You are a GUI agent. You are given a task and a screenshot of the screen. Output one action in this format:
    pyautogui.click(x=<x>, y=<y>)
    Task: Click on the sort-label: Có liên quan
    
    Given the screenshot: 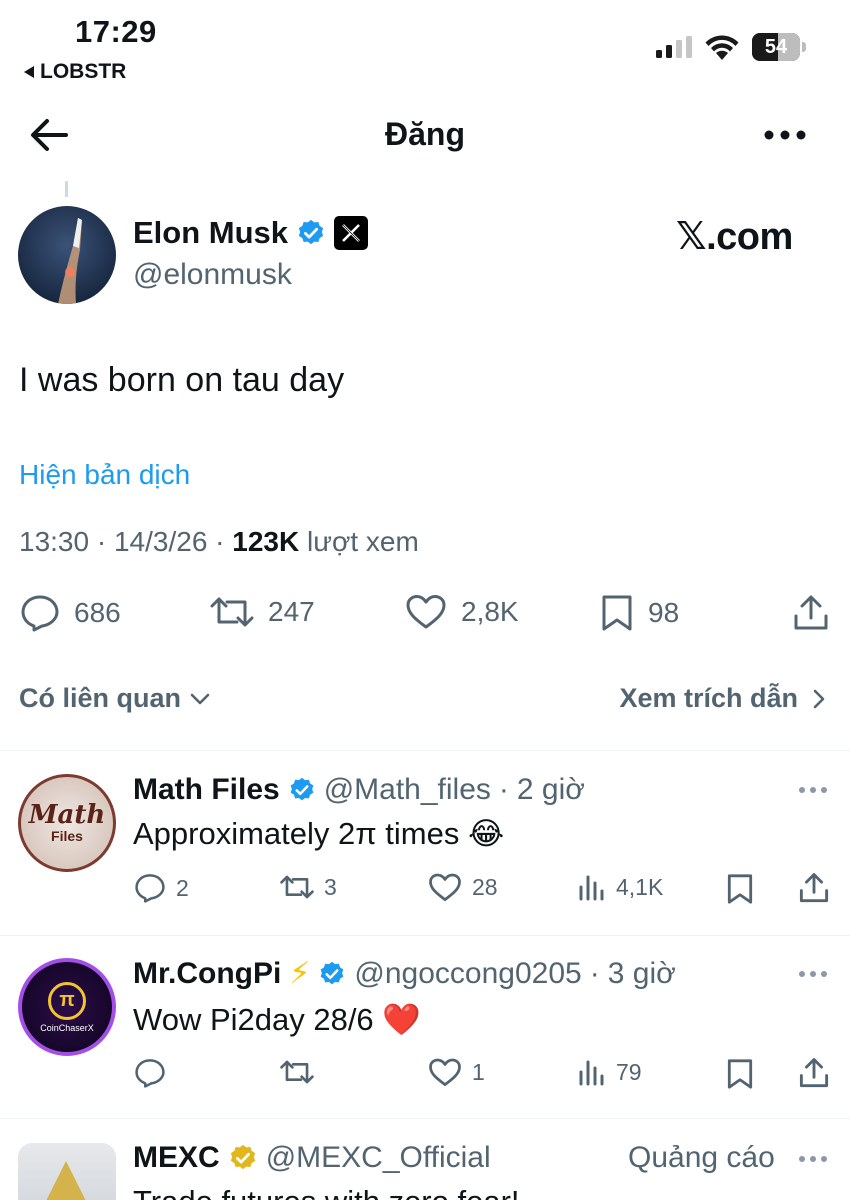 What is the action you would take?
    pyautogui.click(x=100, y=698)
    